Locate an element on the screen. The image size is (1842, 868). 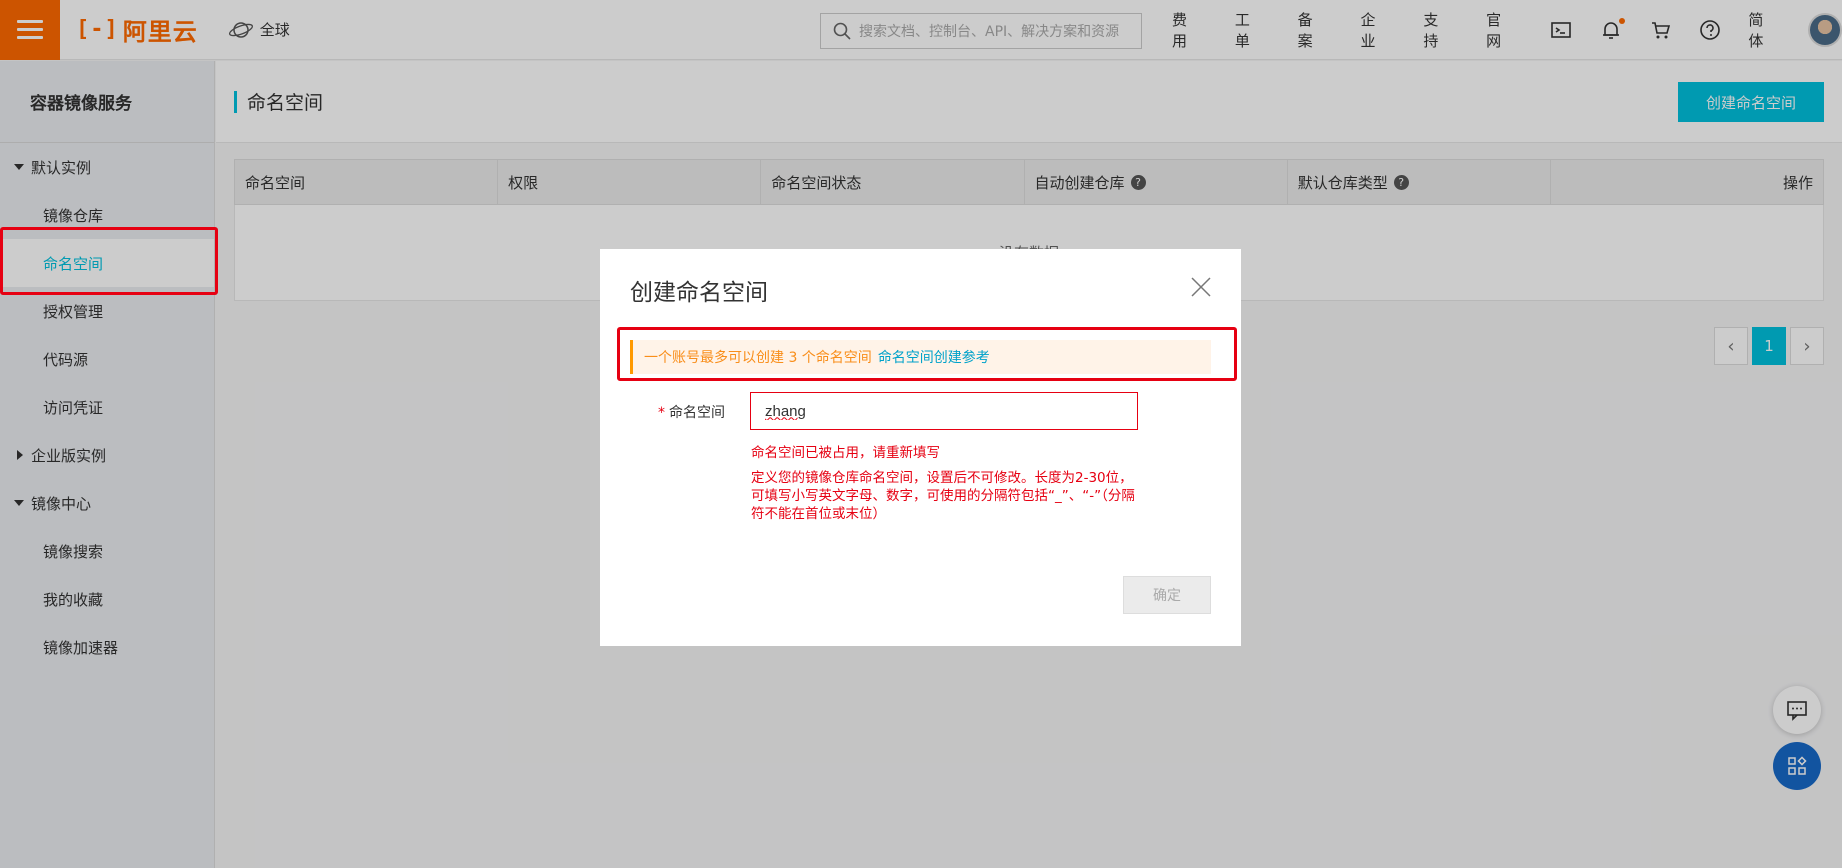
confirm-button: 确定 is located at coordinates (1167, 595).